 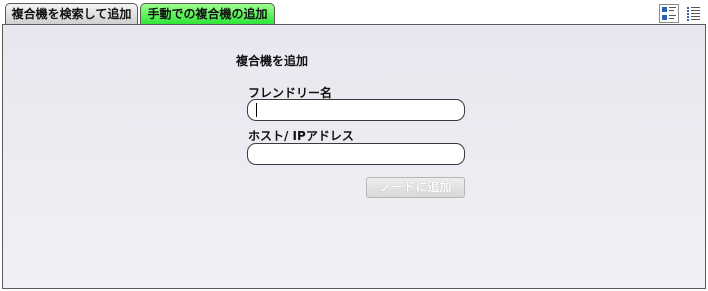 What do you see at coordinates (272, 61) in the screenshot?
I see `form-title: 複合機を追加` at bounding box center [272, 61].